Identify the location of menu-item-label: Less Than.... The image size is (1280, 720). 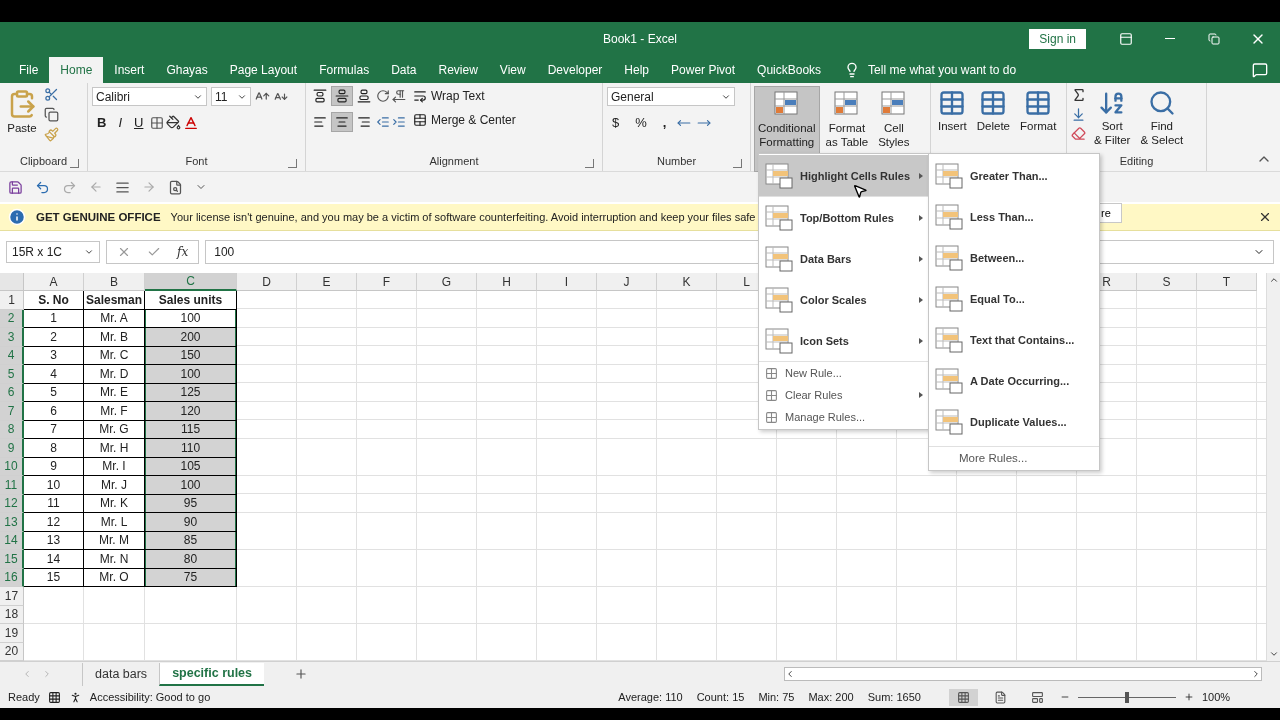
(1002, 216).